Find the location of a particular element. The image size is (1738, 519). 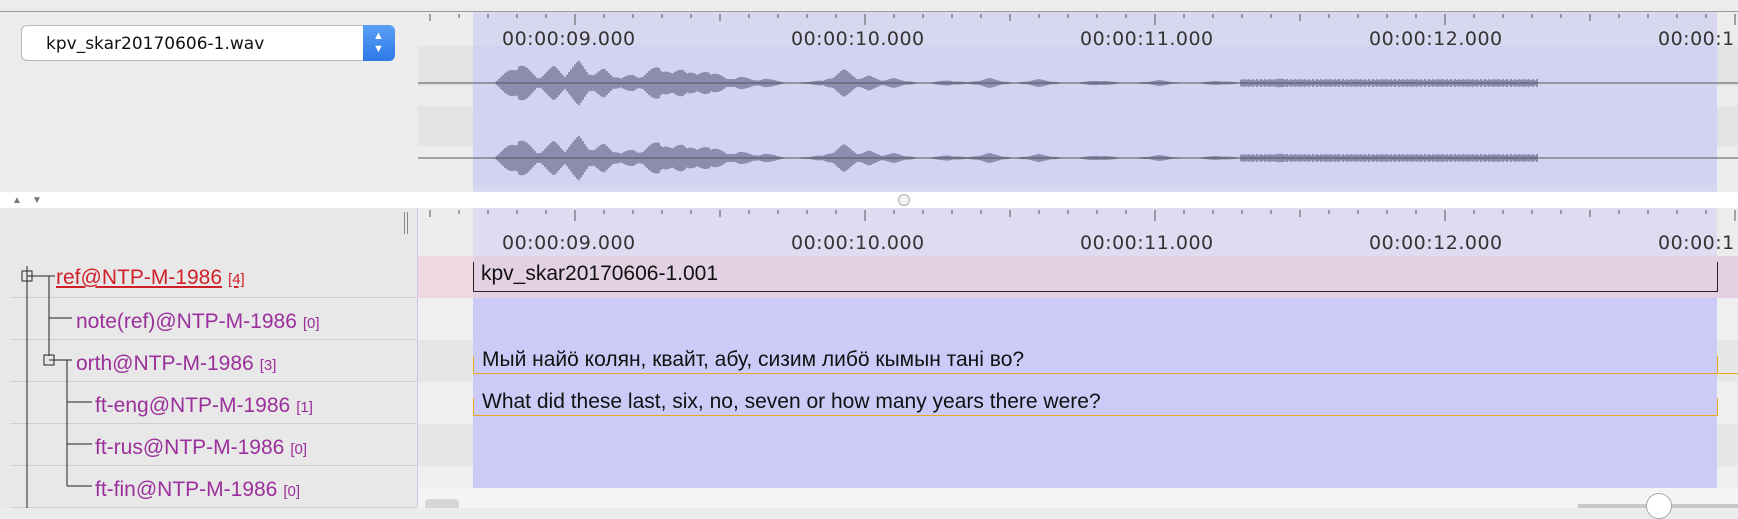

tier-count: [1] is located at coordinates (304, 407).